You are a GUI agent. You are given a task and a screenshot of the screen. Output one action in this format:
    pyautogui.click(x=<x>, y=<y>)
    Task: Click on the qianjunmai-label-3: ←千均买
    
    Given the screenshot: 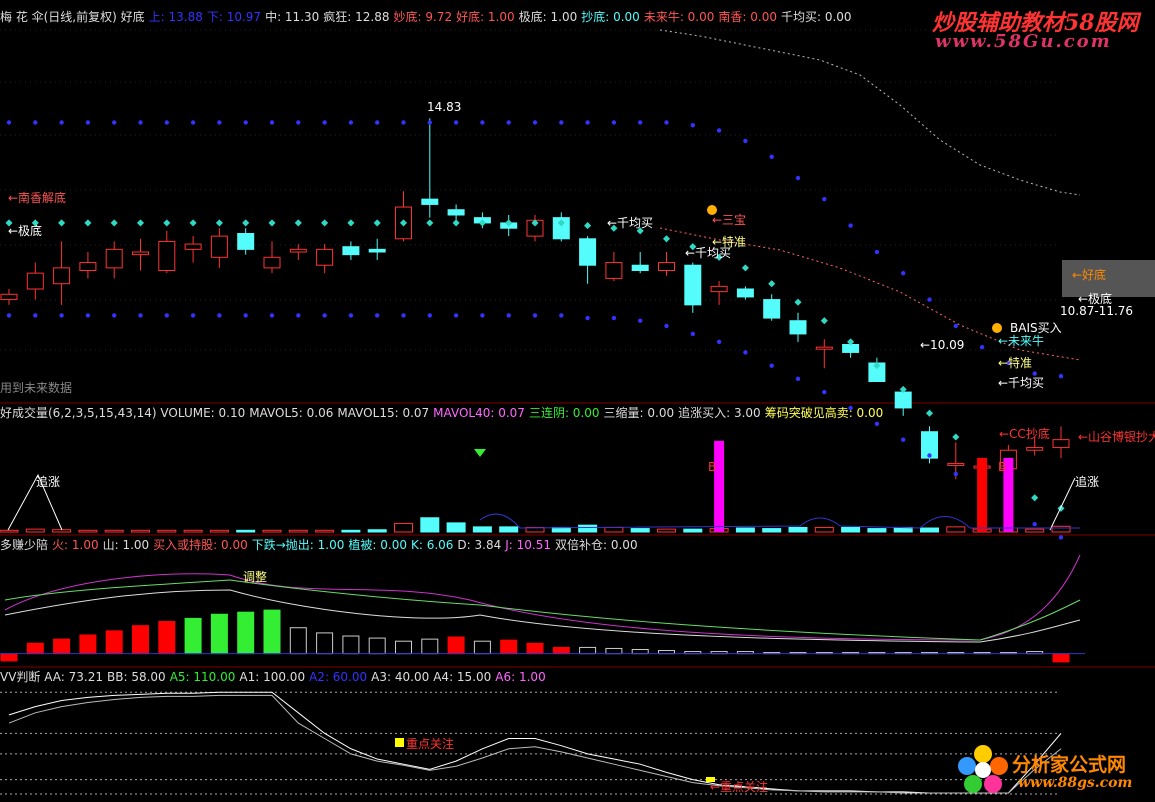 What is the action you would take?
    pyautogui.click(x=1021, y=383)
    